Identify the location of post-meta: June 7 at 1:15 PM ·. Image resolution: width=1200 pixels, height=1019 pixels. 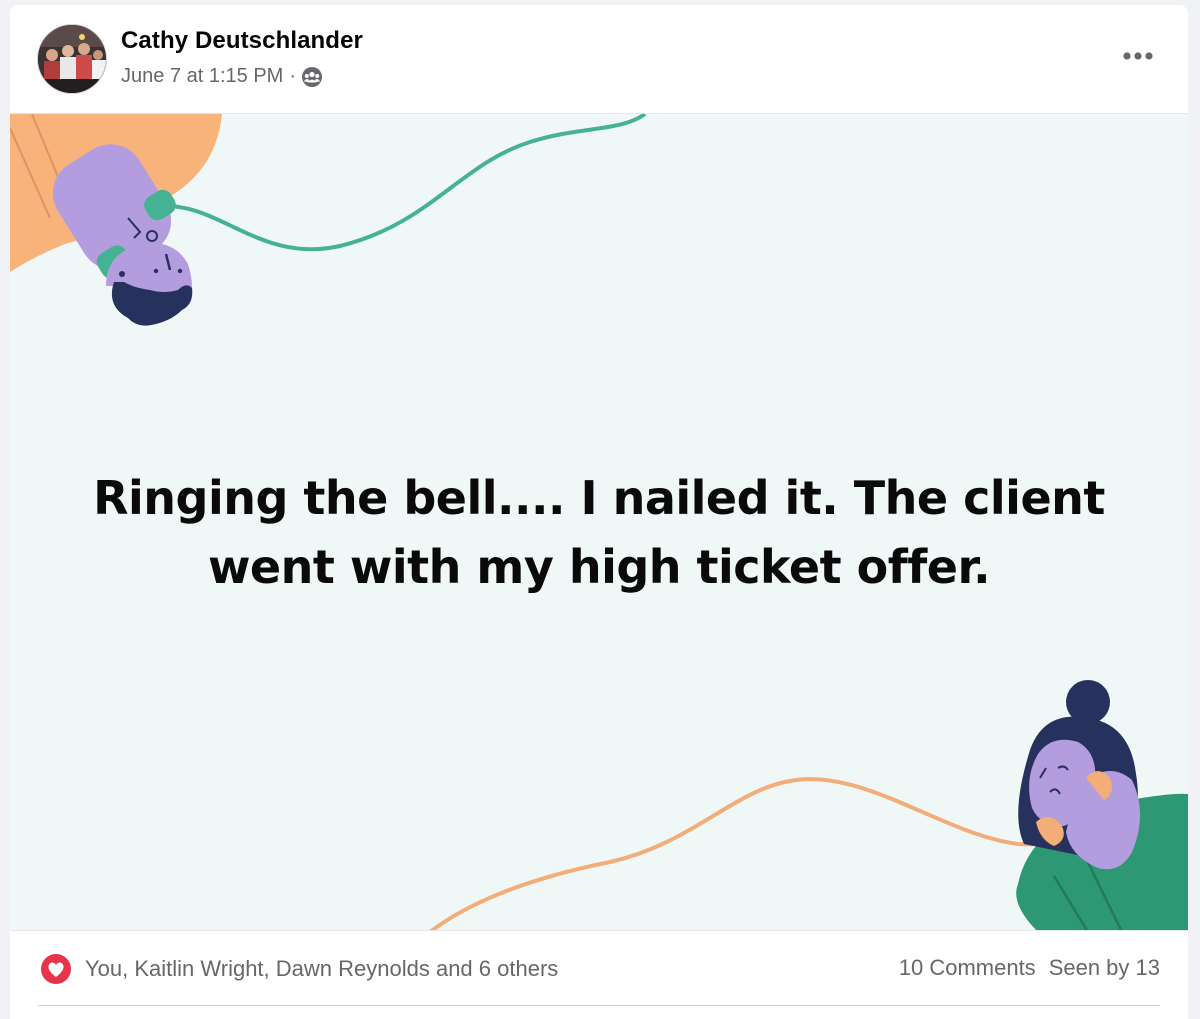
(222, 76).